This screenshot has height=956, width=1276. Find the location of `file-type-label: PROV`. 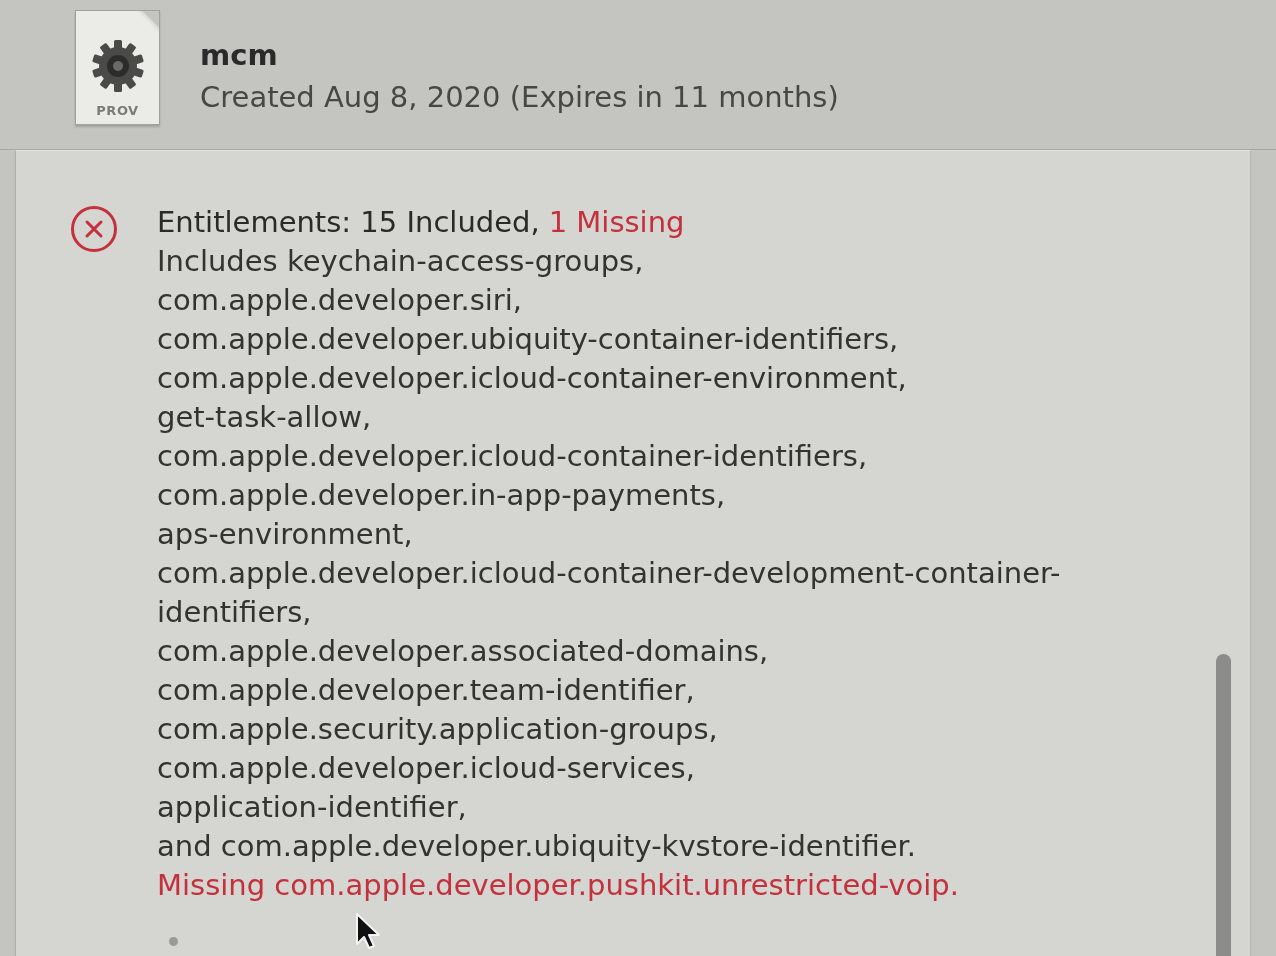

file-type-label: PROV is located at coordinates (117, 110).